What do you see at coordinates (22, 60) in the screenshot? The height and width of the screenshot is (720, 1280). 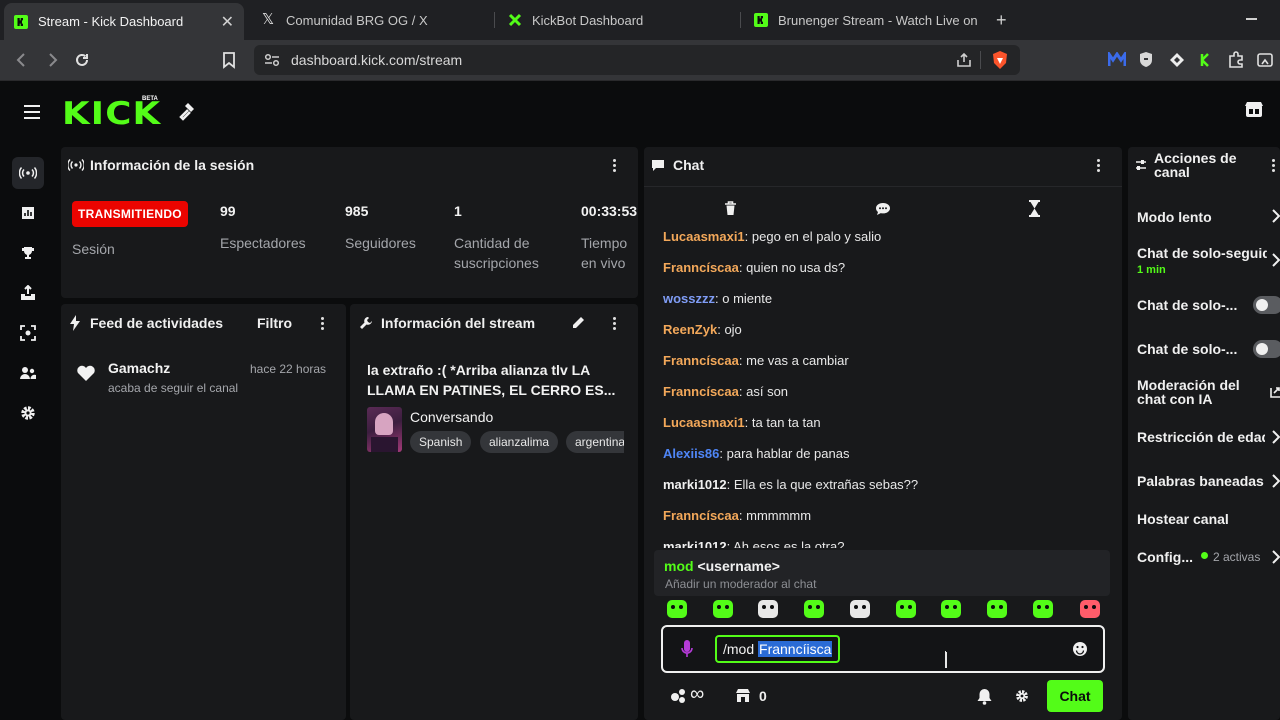 I see `back-arrow-icon` at bounding box center [22, 60].